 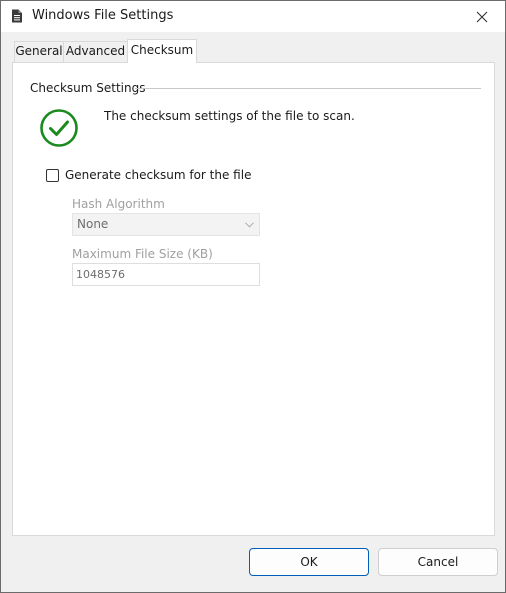 I want to click on window-title: Windows File Settings, so click(x=103, y=15).